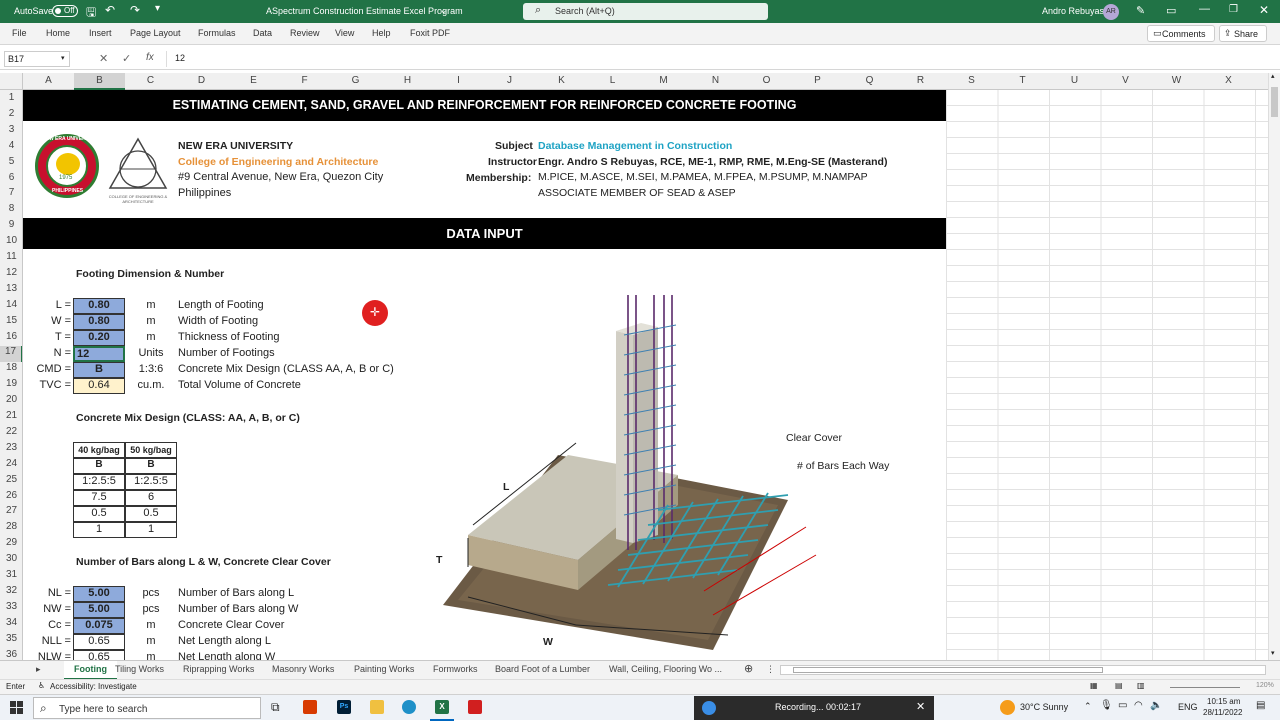 This screenshot has height=721, width=1280. What do you see at coordinates (11, 561) in the screenshot?
I see `row-header-30: 30` at bounding box center [11, 561].